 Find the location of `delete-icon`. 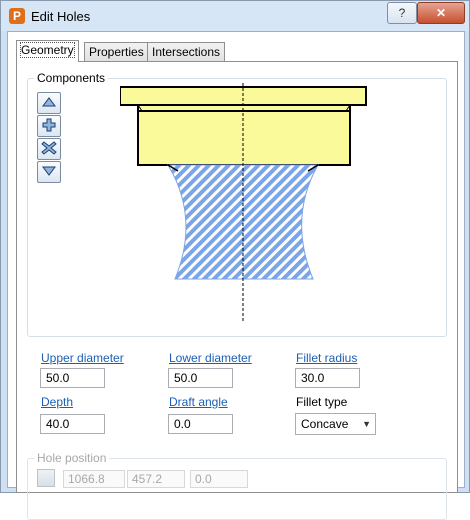

delete-icon is located at coordinates (49, 148).